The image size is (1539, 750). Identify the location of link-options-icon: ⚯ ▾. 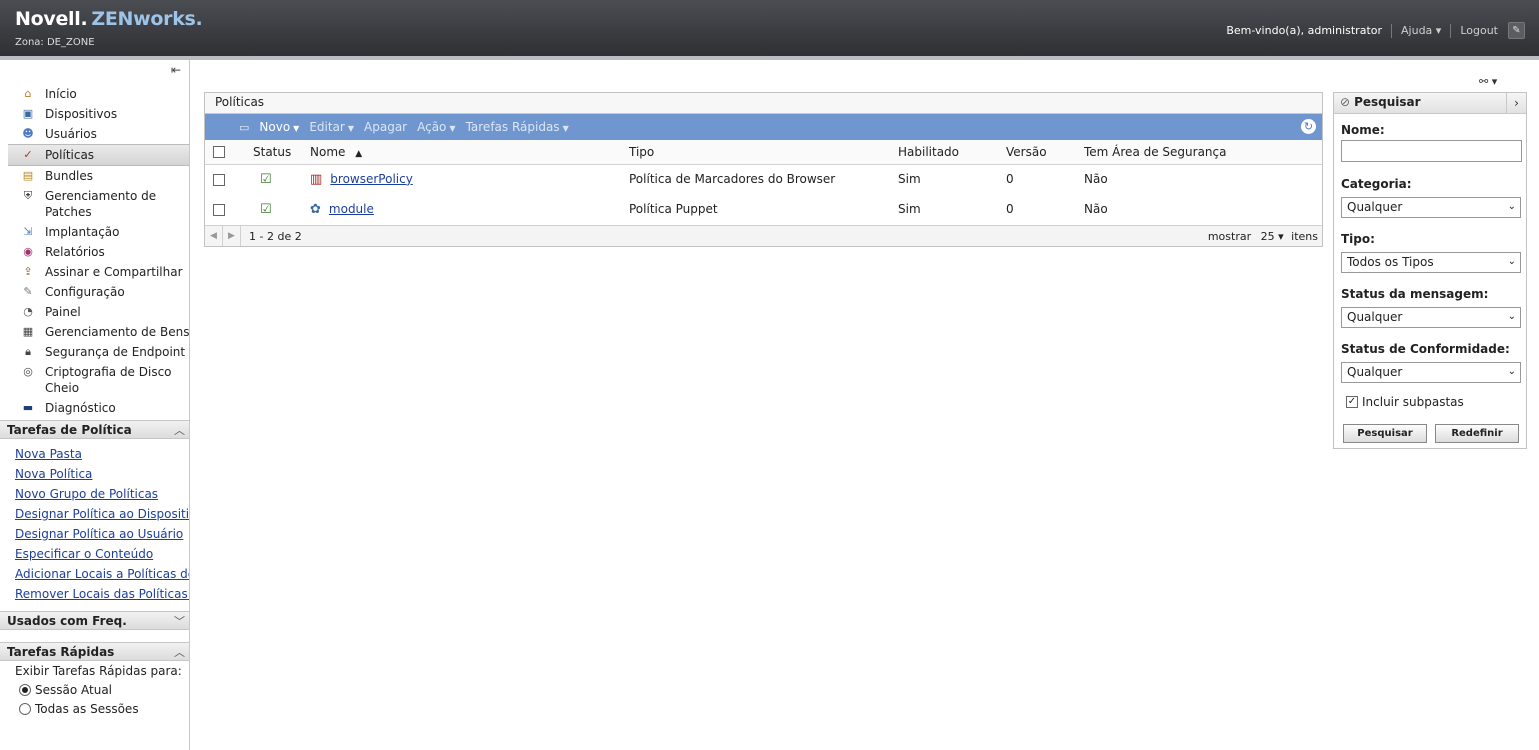
(1488, 81).